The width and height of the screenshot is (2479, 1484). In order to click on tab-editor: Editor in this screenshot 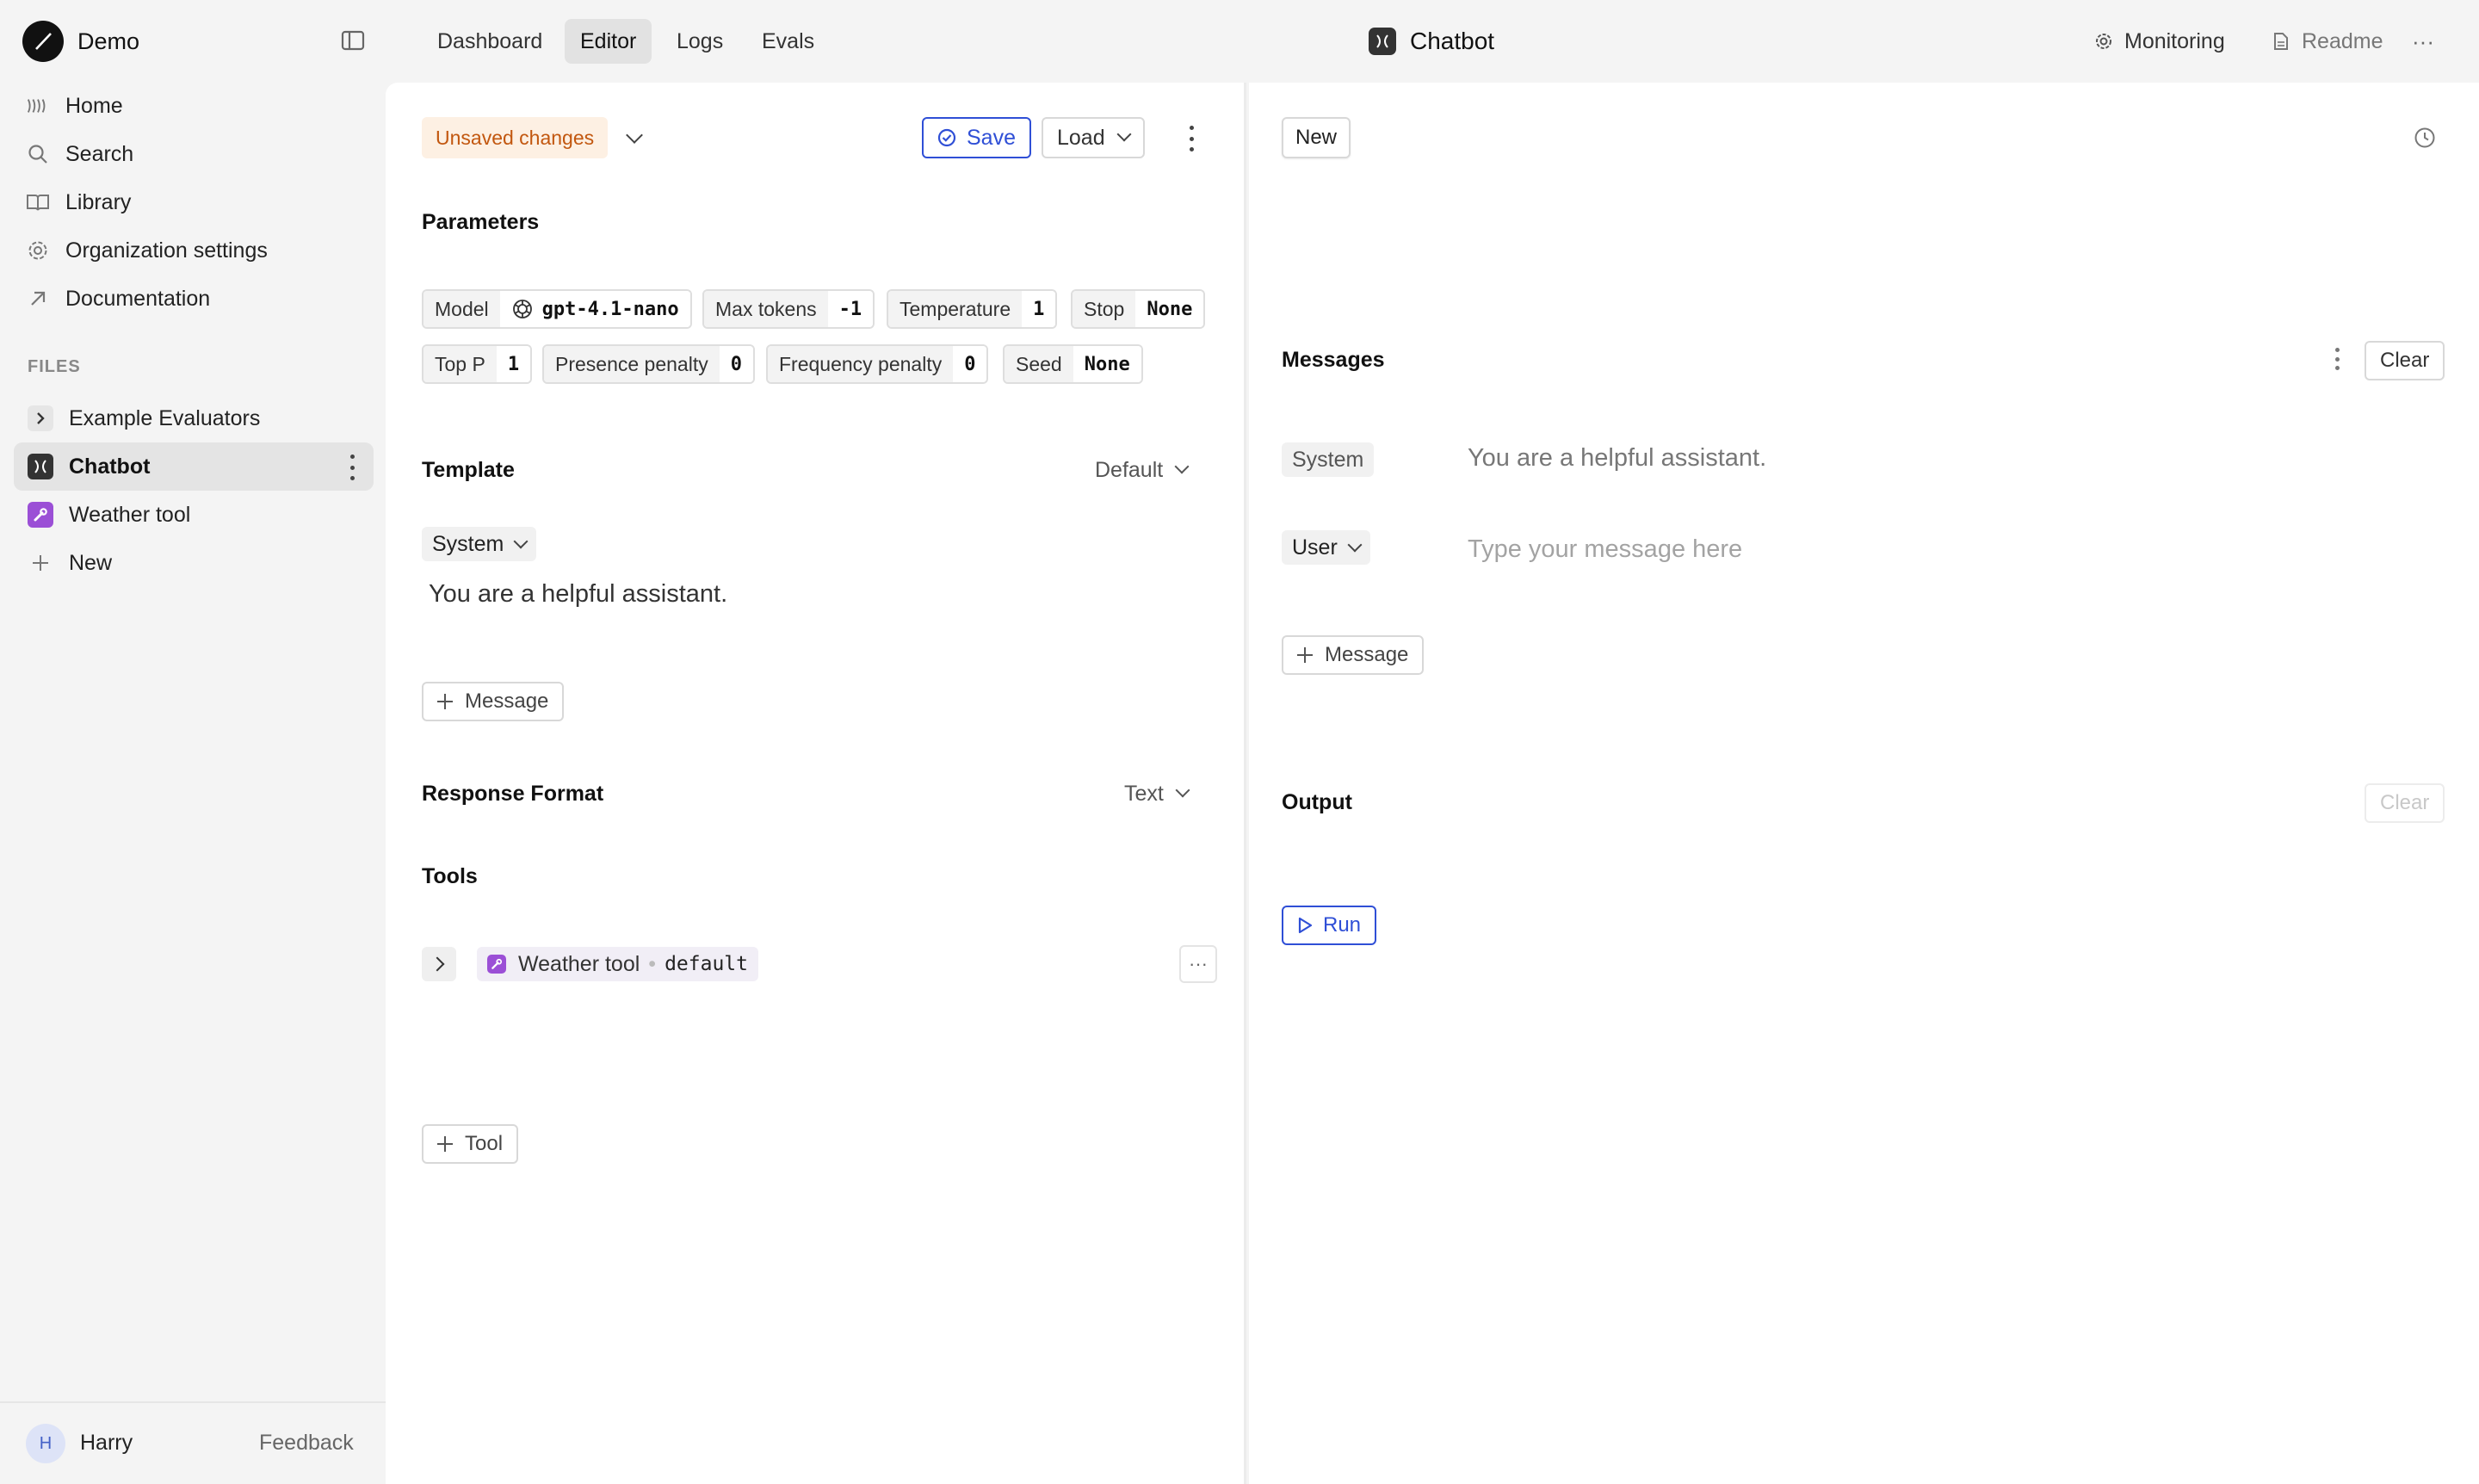, I will do `click(608, 41)`.